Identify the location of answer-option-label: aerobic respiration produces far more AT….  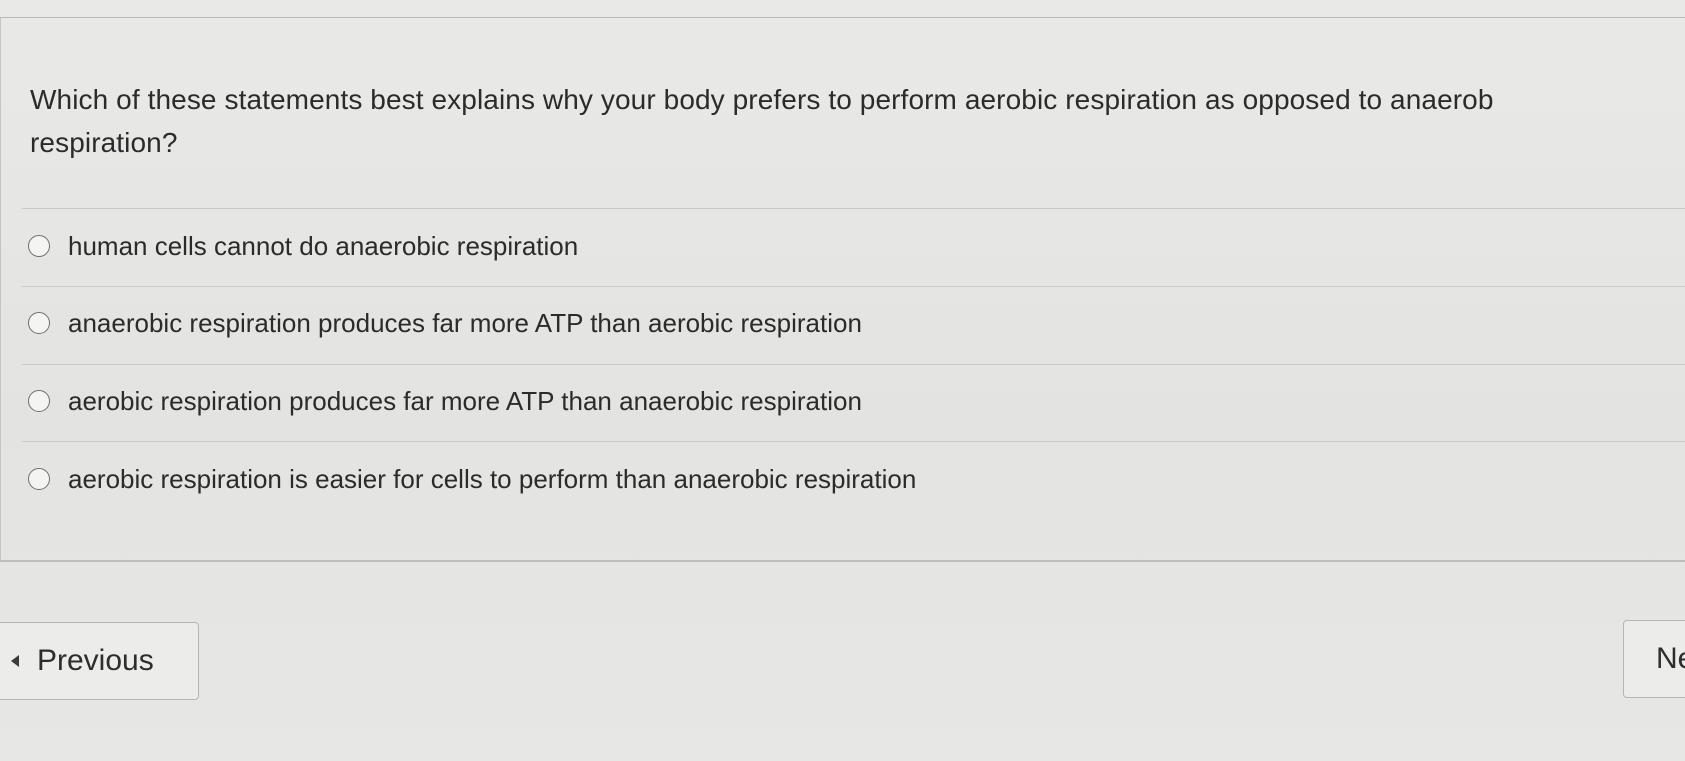
(465, 400).